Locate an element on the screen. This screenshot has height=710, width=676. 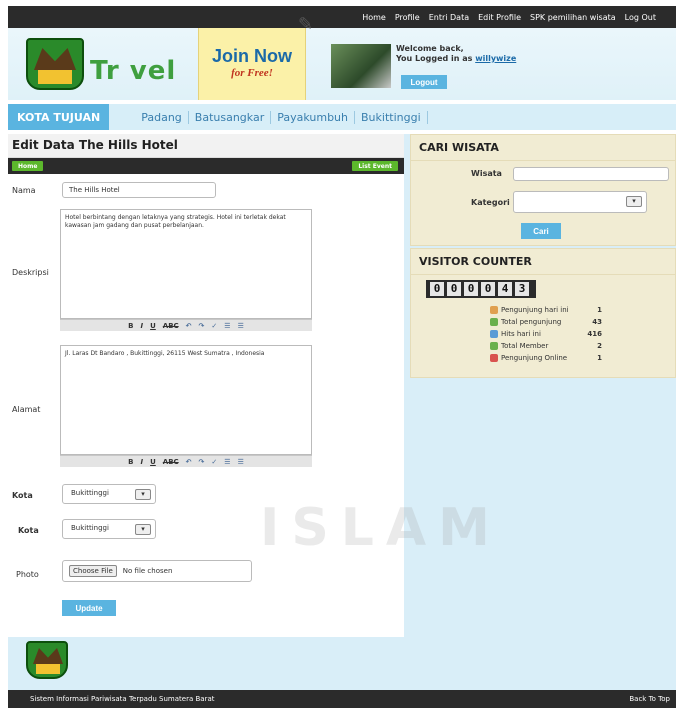
footer-logo-icon is located at coordinates (47, 660).